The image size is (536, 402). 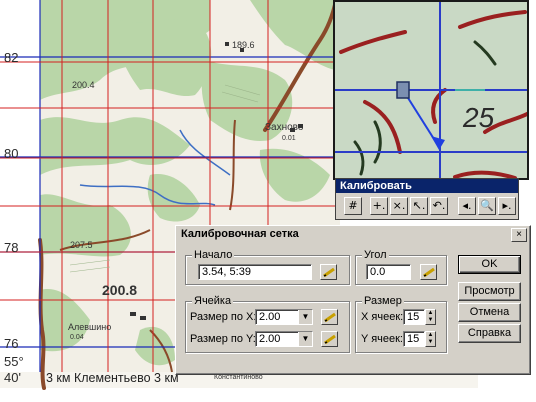 What do you see at coordinates (238, 377) in the screenshot?
I see `bottom-place-label: Константиново` at bounding box center [238, 377].